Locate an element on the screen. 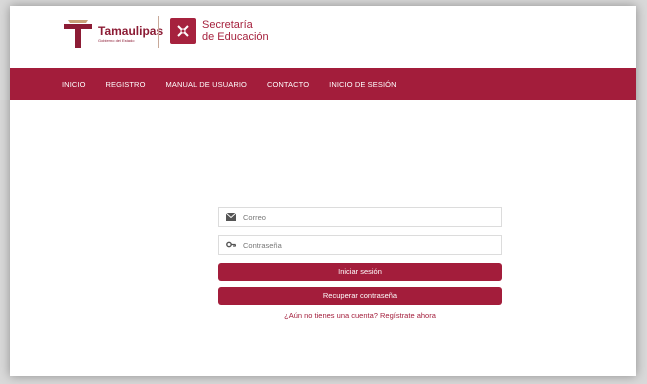 The height and width of the screenshot is (384, 647). envelope-icon is located at coordinates (231, 217).